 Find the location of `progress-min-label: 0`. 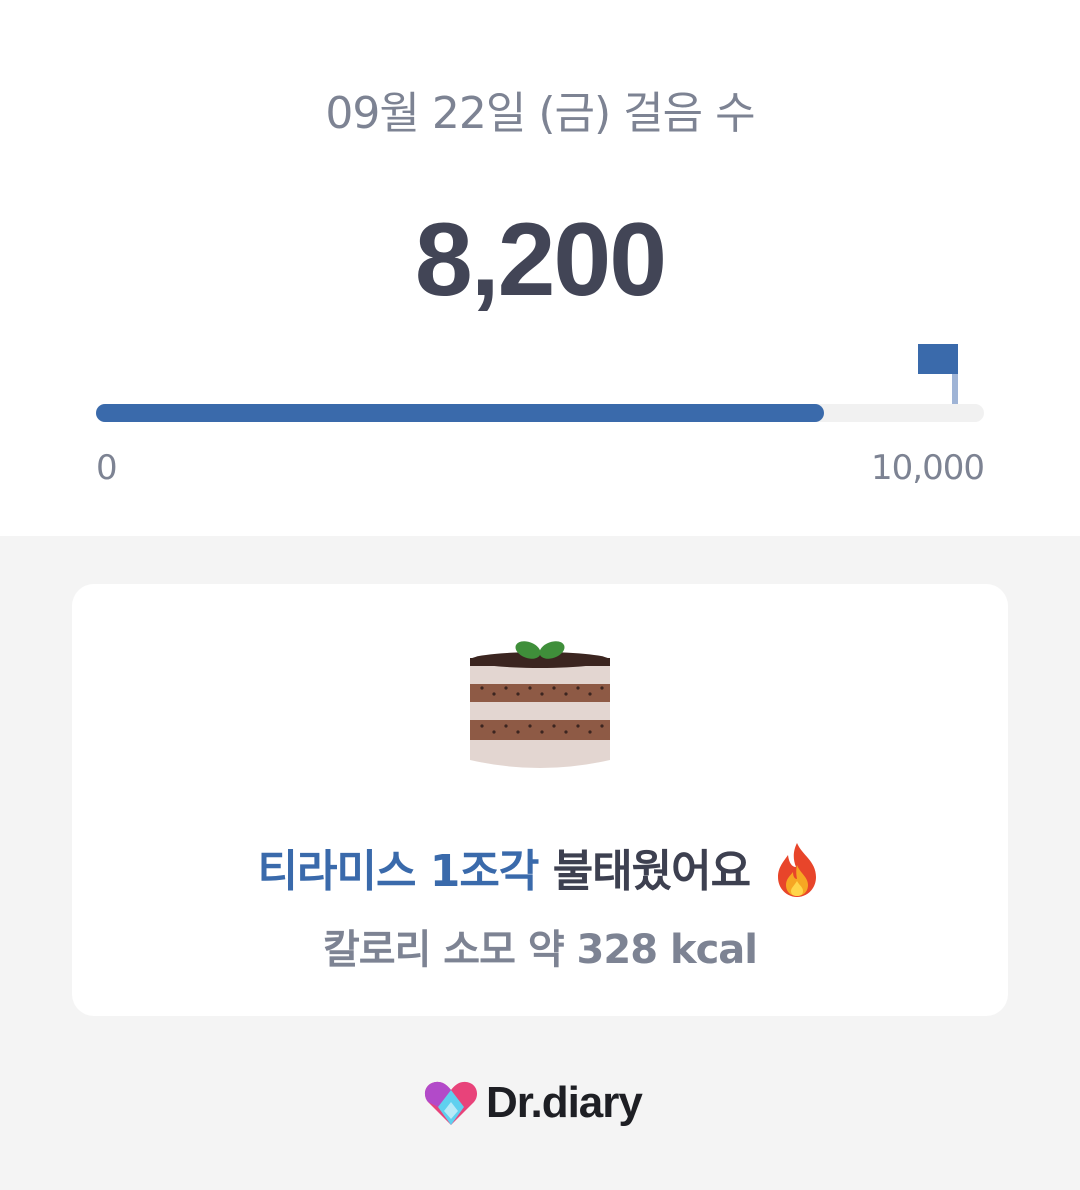

progress-min-label: 0 is located at coordinates (107, 468).